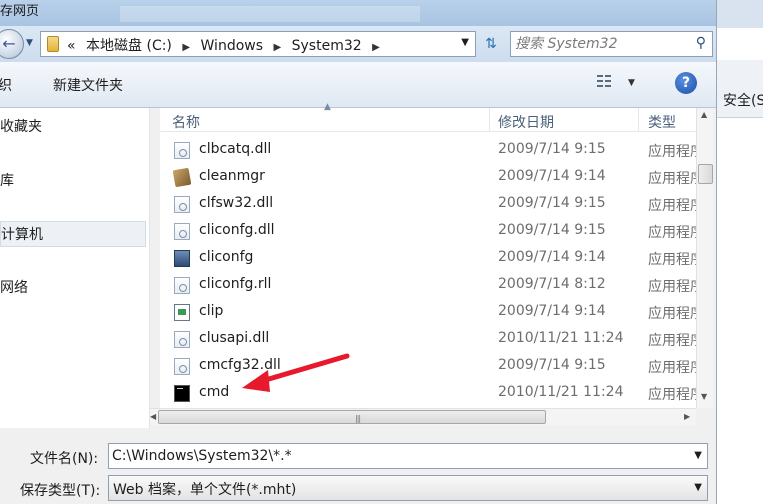 Image resolution: width=763 pixels, height=504 pixels. What do you see at coordinates (428, 117) in the screenshot?
I see `column-header-row: ▲ 名称 修改日期 类型` at bounding box center [428, 117].